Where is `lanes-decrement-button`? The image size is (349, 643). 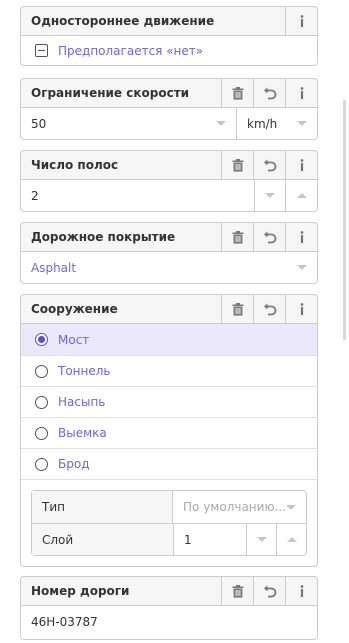
lanes-decrement-button is located at coordinates (270, 195).